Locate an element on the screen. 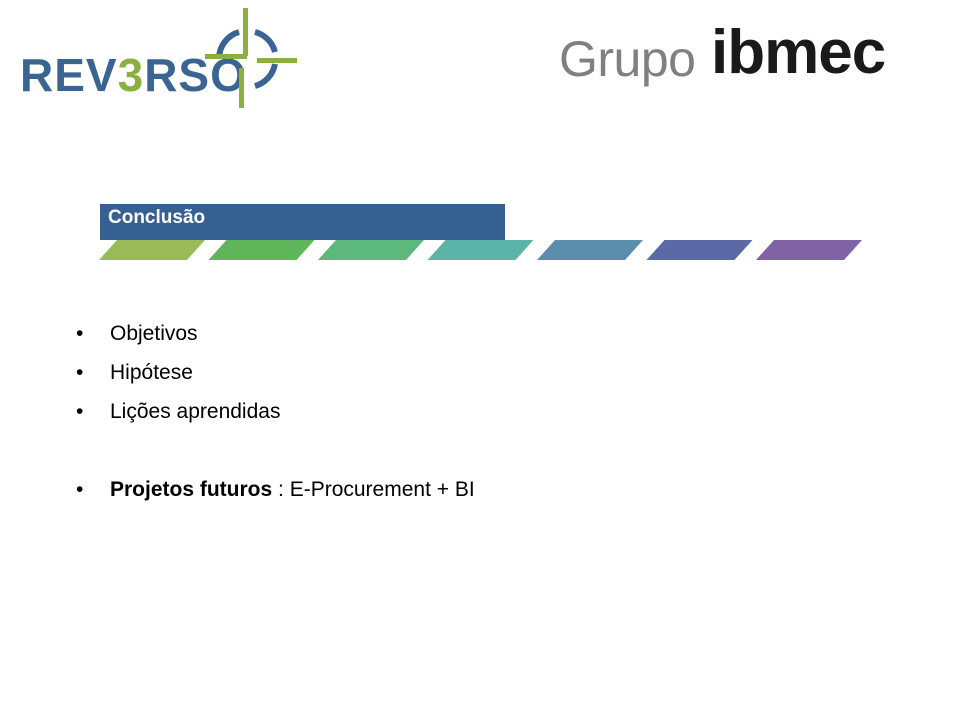  logo-text-rev: REV is located at coordinates (69, 75).